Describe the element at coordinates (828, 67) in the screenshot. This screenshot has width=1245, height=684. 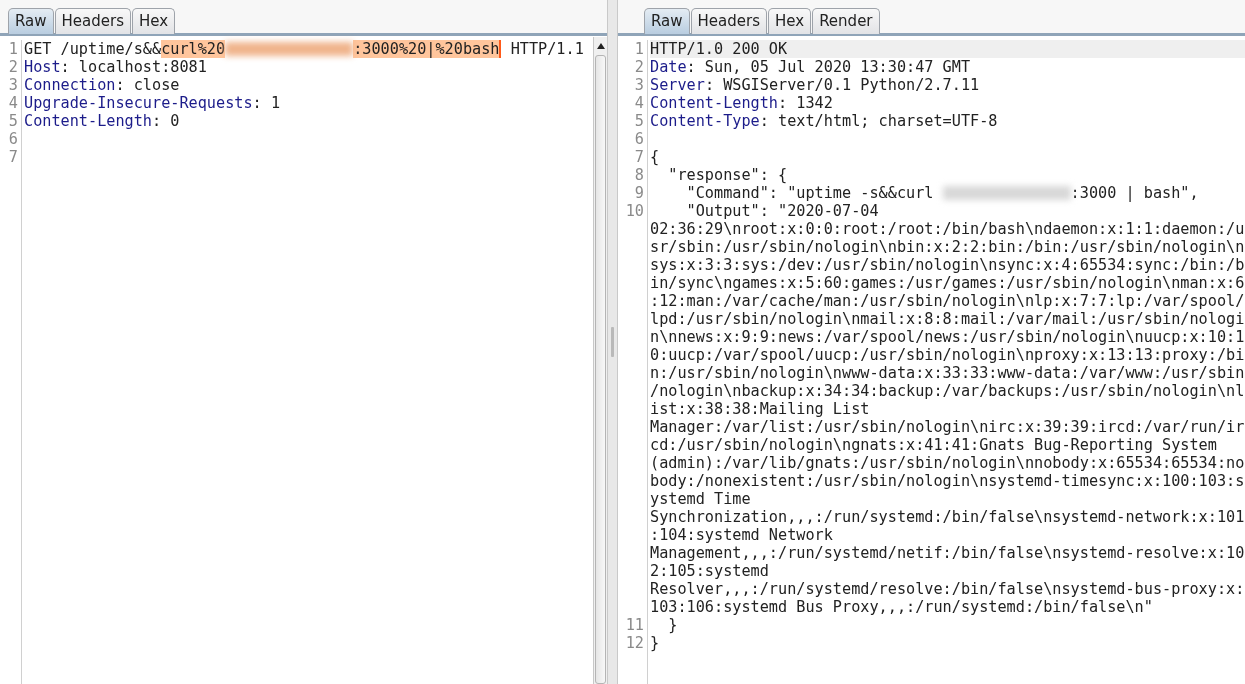
I see `code-text: : Sun, 05 Jul 2020 13:30:47 GMT` at that location.